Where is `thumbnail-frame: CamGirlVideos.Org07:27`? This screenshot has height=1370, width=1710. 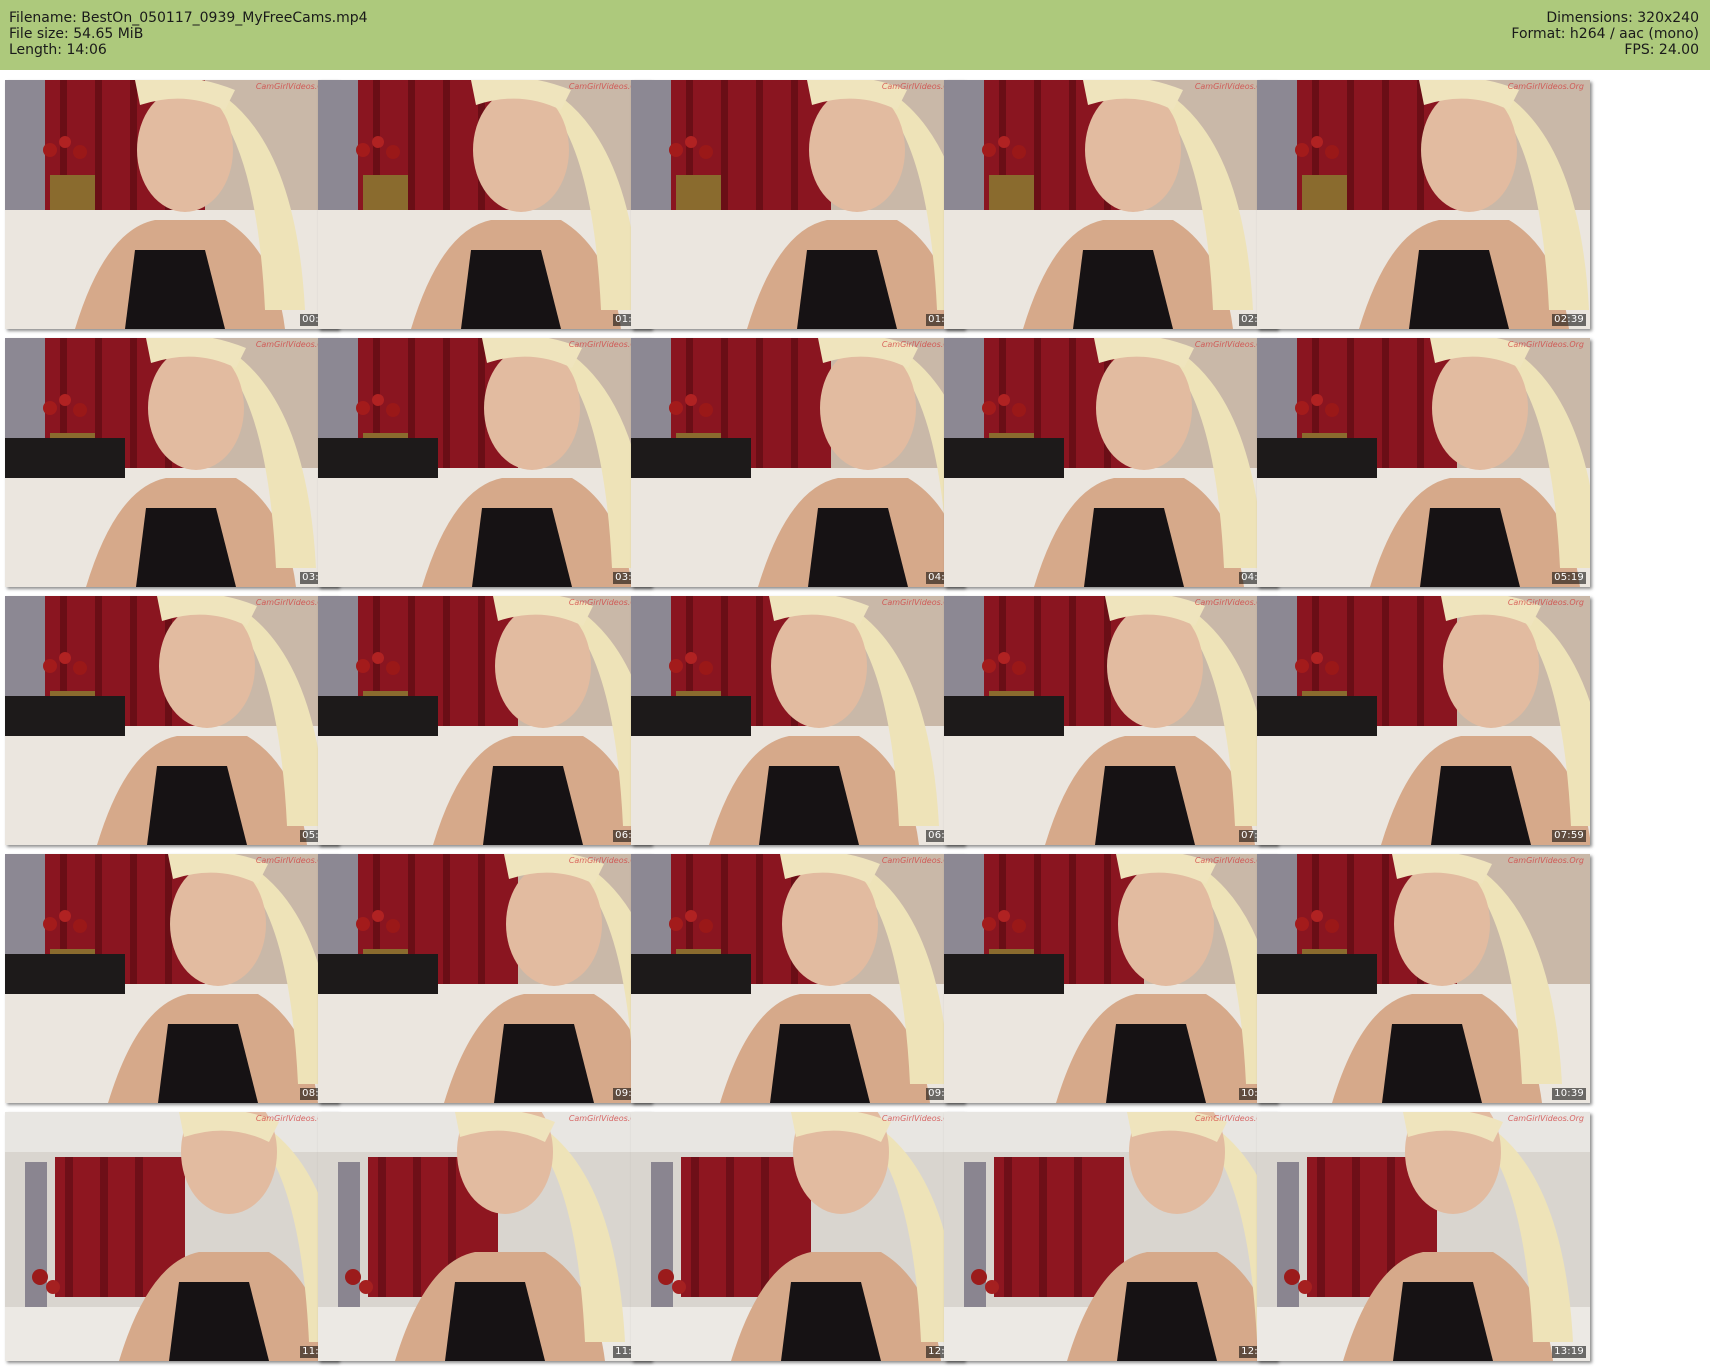 thumbnail-frame: CamGirlVideos.Org07:27 is located at coordinates (1110, 720).